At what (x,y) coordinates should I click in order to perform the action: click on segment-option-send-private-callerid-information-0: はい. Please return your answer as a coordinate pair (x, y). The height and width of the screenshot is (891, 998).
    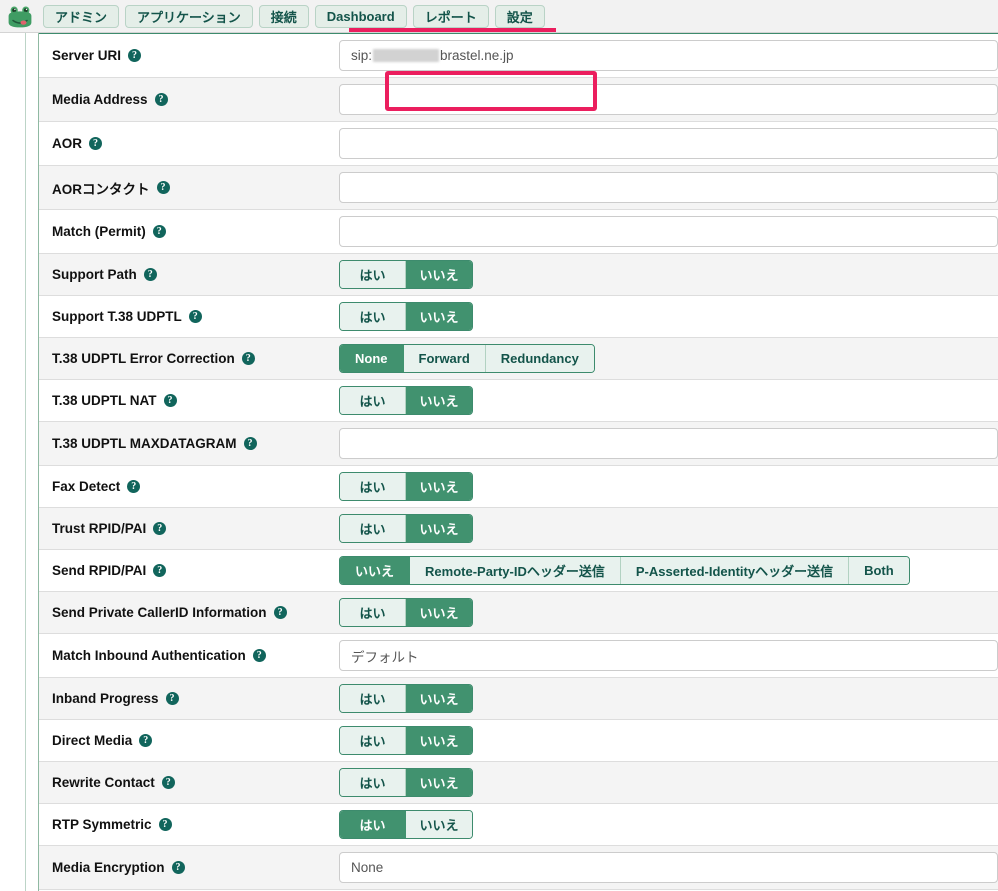
    Looking at the image, I should click on (373, 612).